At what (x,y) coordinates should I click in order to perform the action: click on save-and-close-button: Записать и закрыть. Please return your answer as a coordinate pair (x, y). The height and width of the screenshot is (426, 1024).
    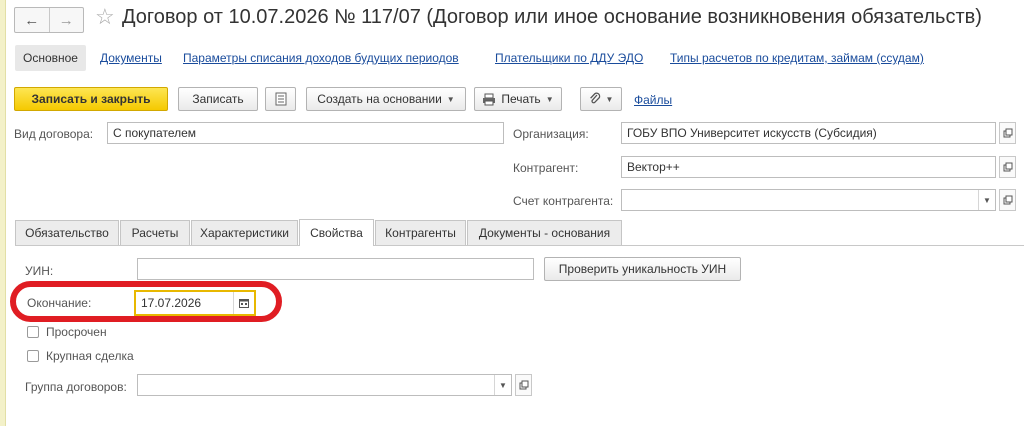
    Looking at the image, I should click on (91, 99).